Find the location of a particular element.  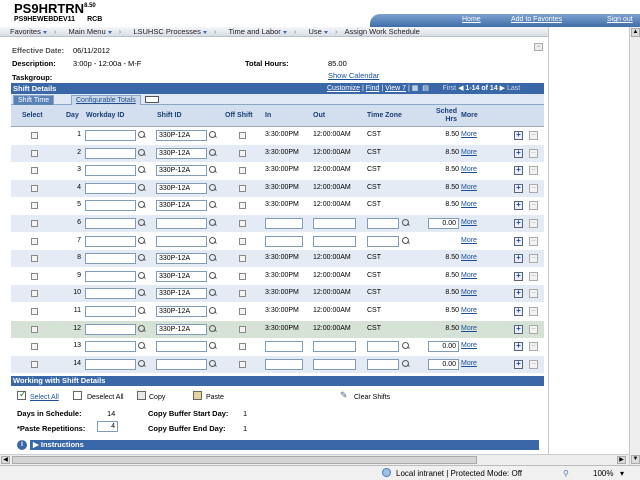

grid-tools-icon: ▤ is located at coordinates (425, 88).